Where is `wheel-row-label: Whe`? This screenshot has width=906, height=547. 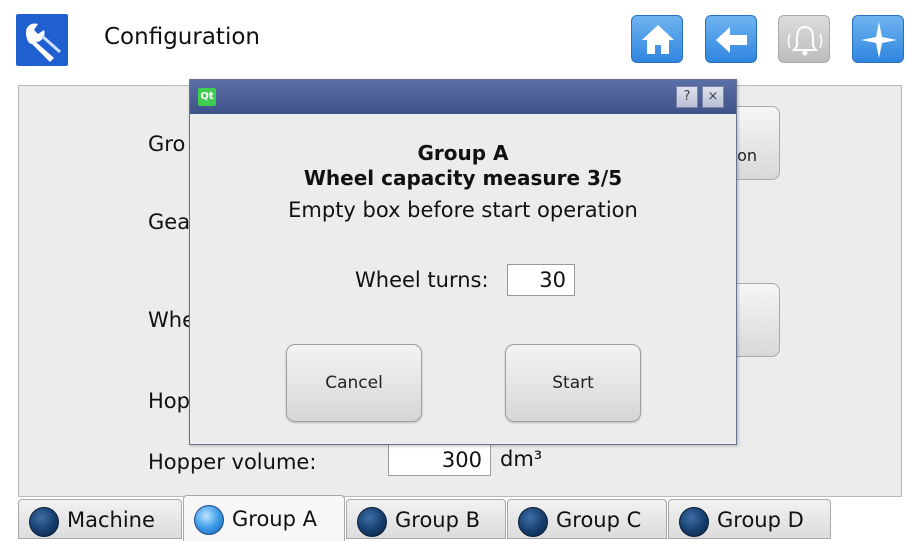 wheel-row-label: Whe is located at coordinates (171, 320).